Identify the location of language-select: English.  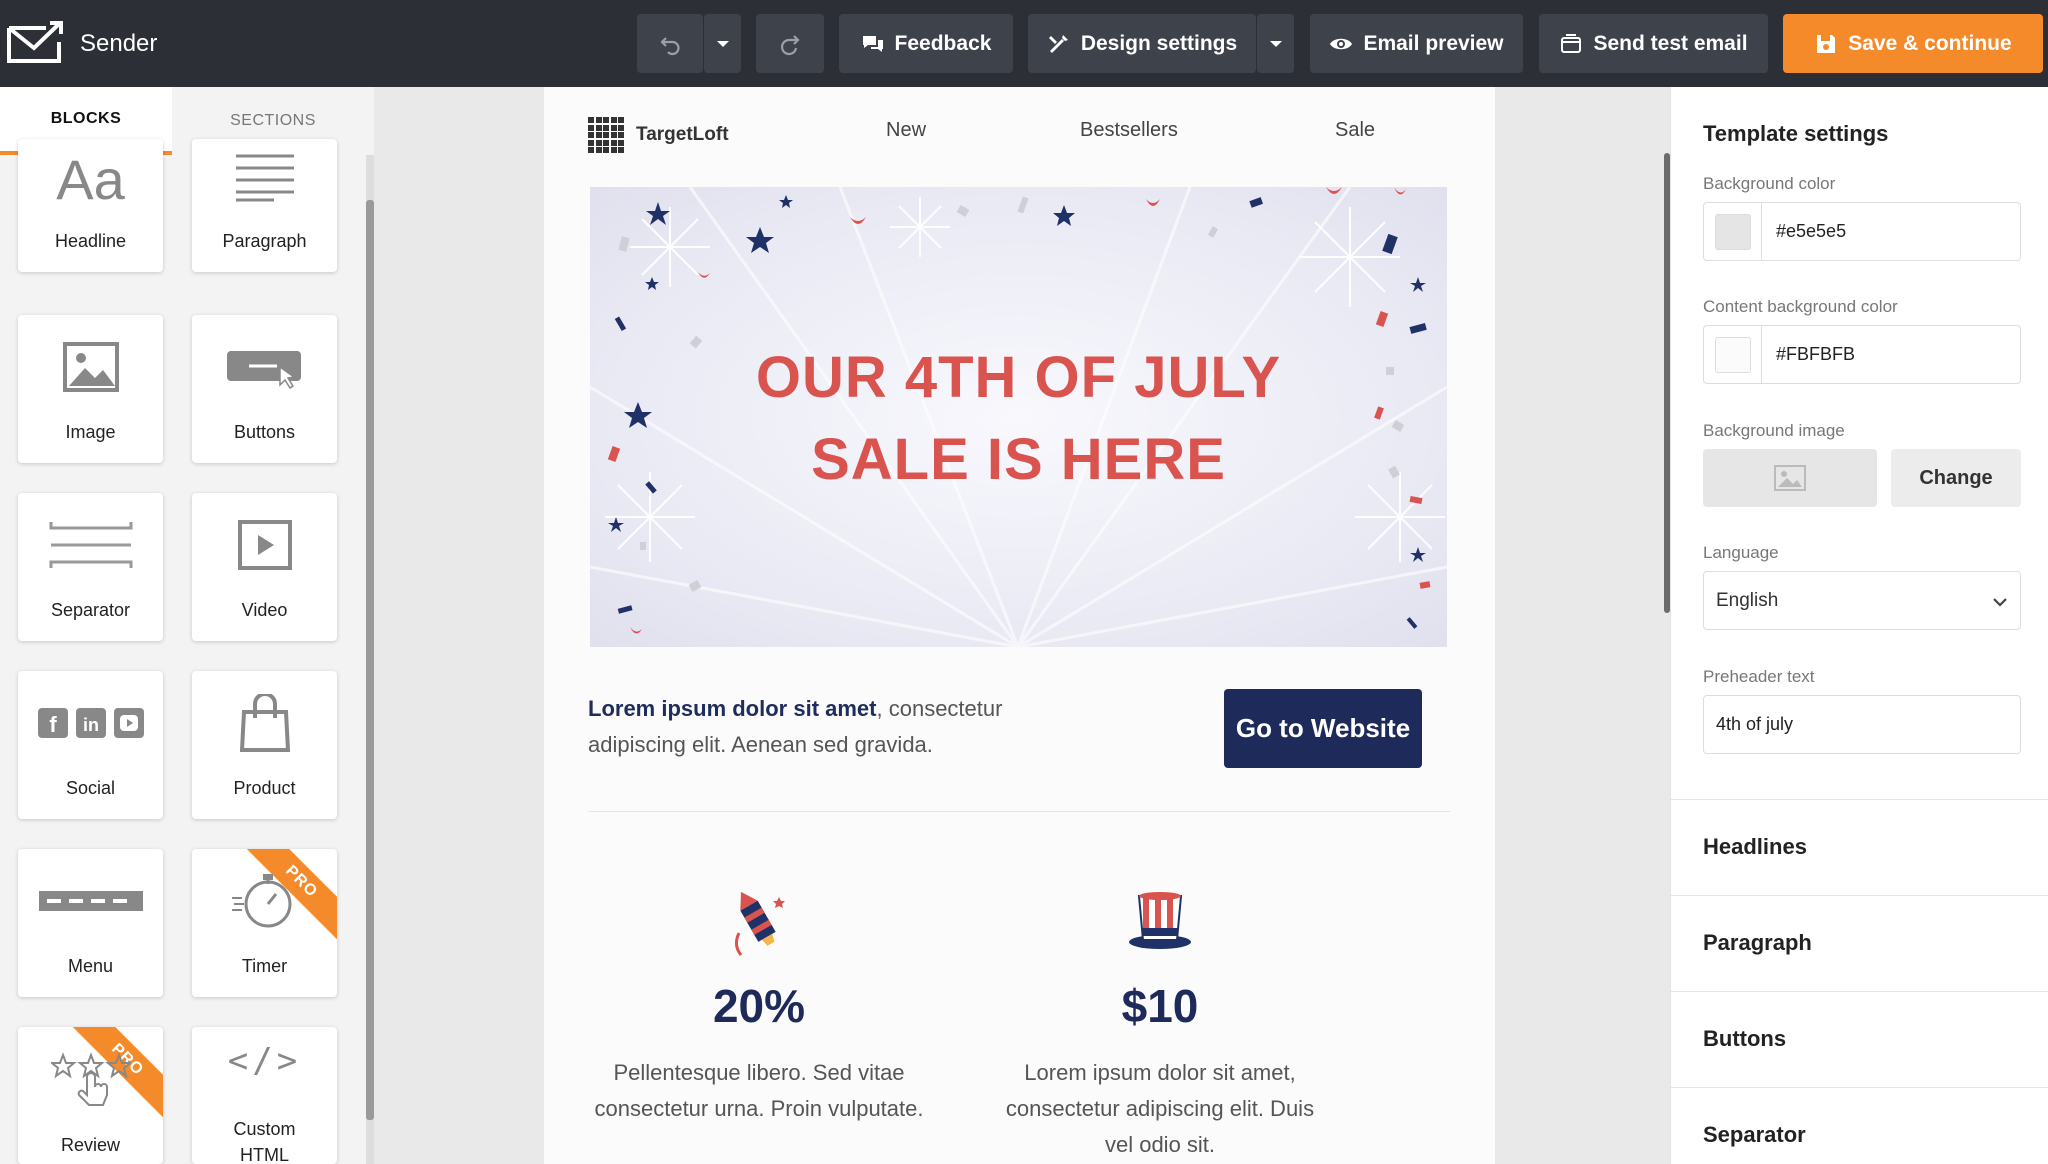
(1862, 600).